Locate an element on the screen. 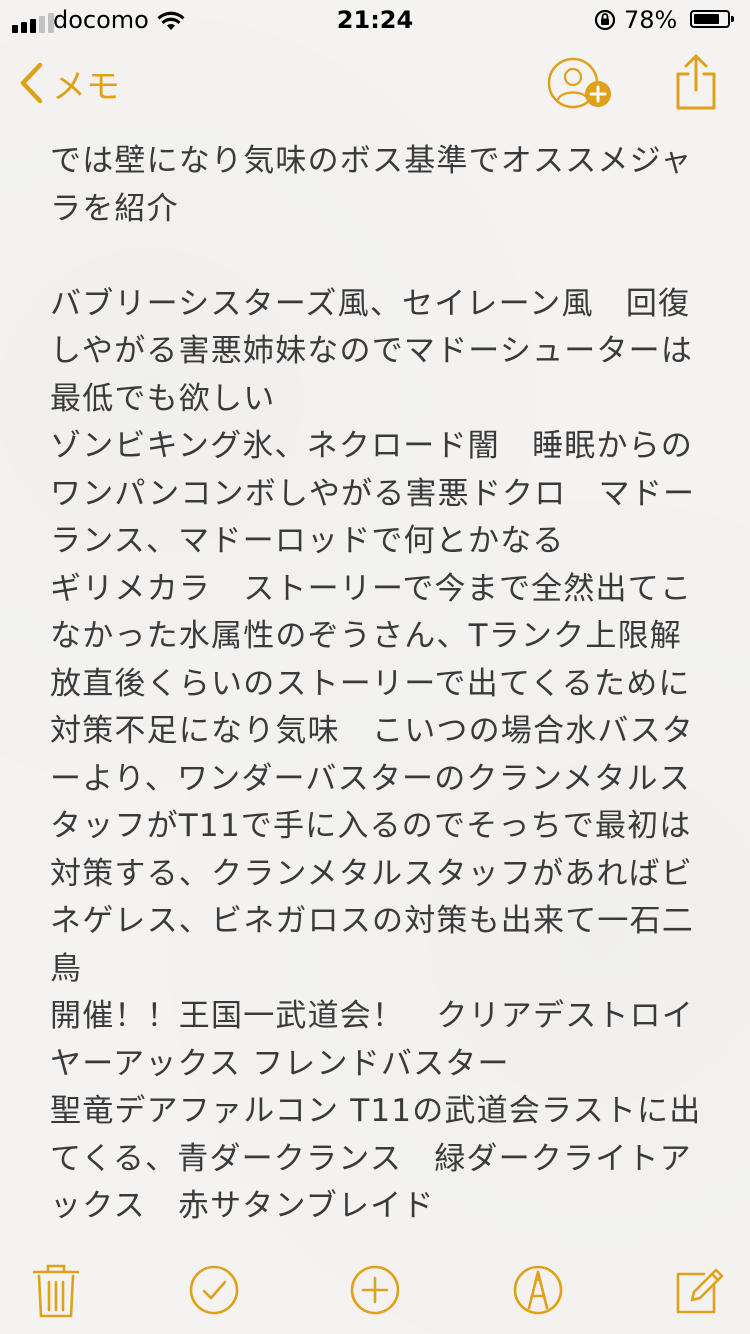 The image size is (750, 1334). note-line: ネゲレス、ビネガロスの対策も出来て一石二 is located at coordinates (372, 921).